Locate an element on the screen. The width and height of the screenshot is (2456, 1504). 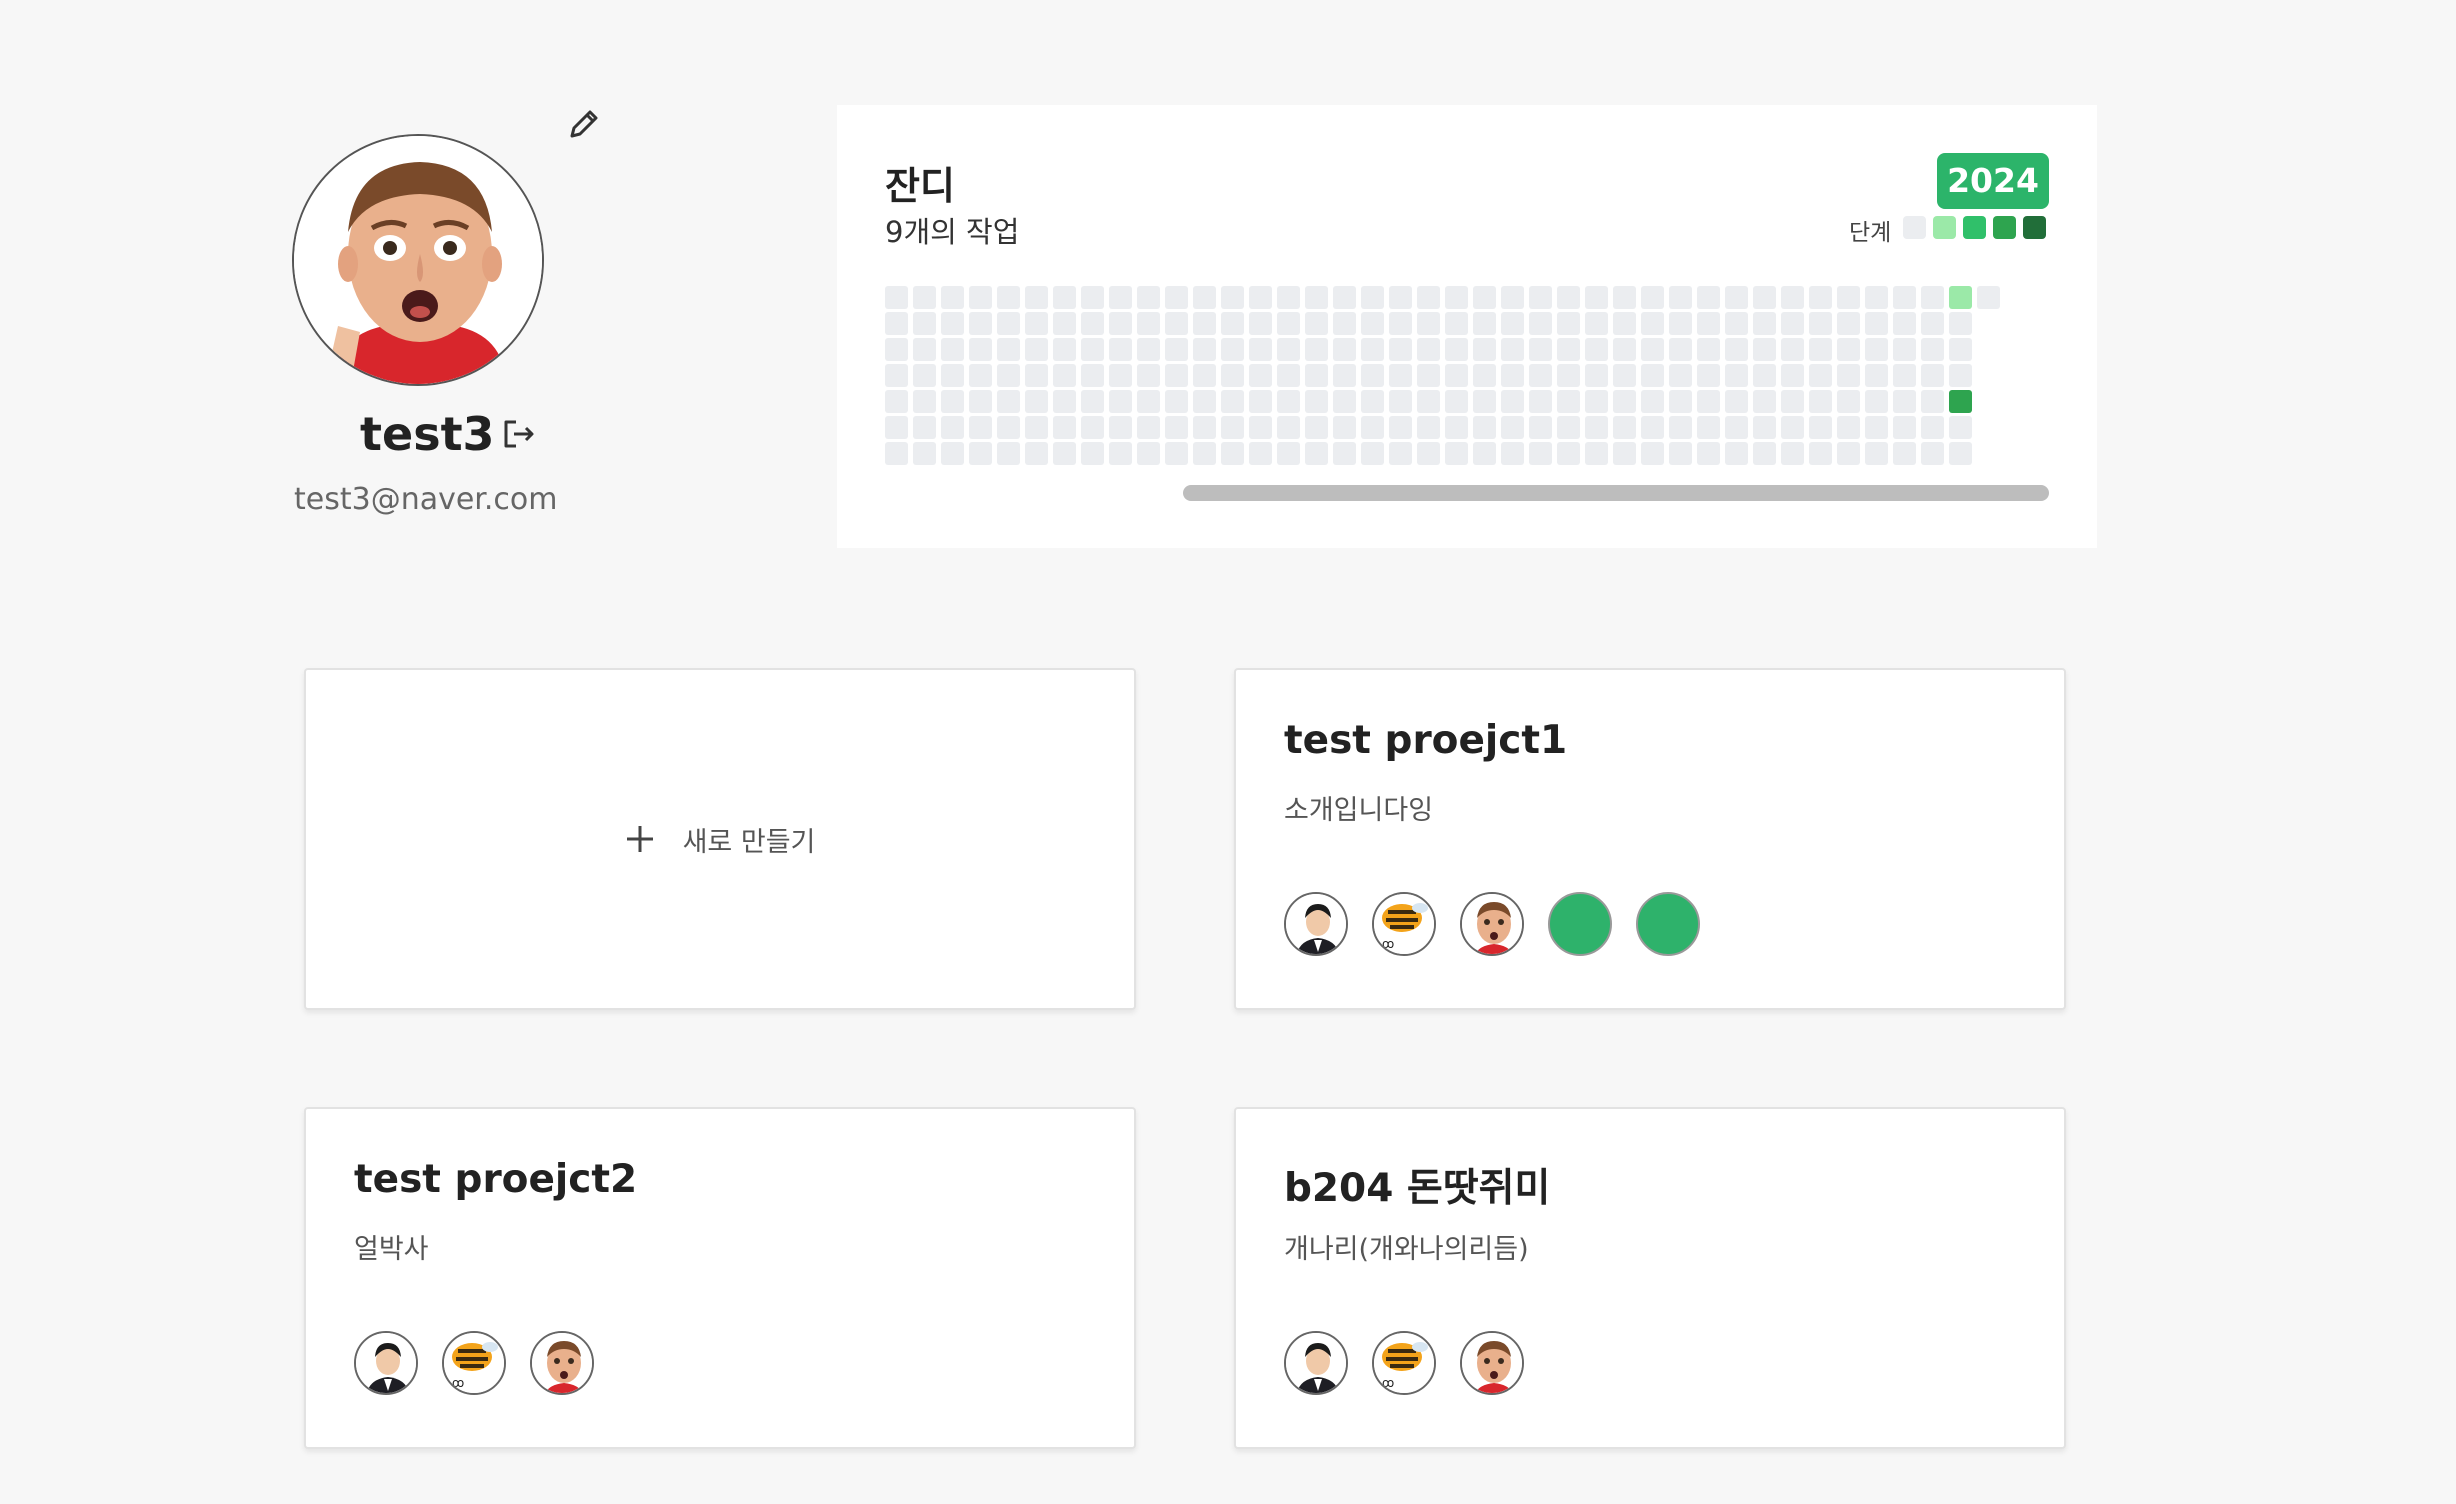
logout-icon is located at coordinates (518, 434).